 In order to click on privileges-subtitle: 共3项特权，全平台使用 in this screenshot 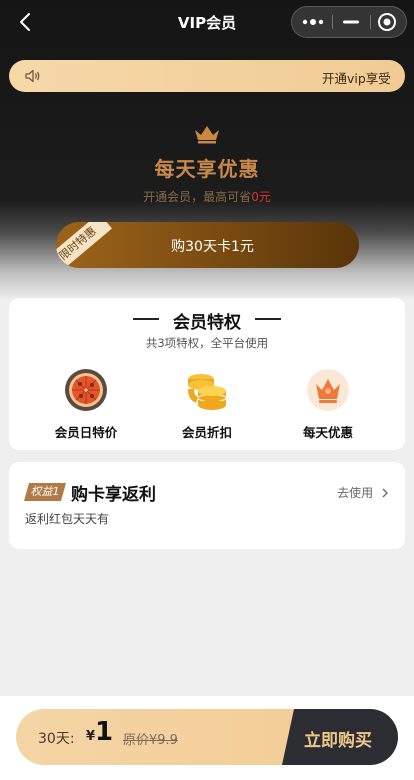, I will do `click(207, 343)`.